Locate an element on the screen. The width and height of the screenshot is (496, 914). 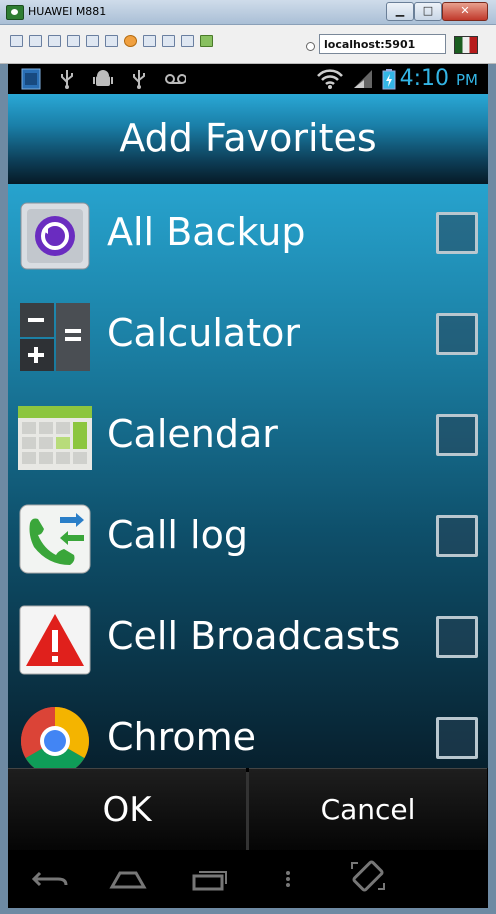
toolbar-options-icon is located at coordinates (16, 41).